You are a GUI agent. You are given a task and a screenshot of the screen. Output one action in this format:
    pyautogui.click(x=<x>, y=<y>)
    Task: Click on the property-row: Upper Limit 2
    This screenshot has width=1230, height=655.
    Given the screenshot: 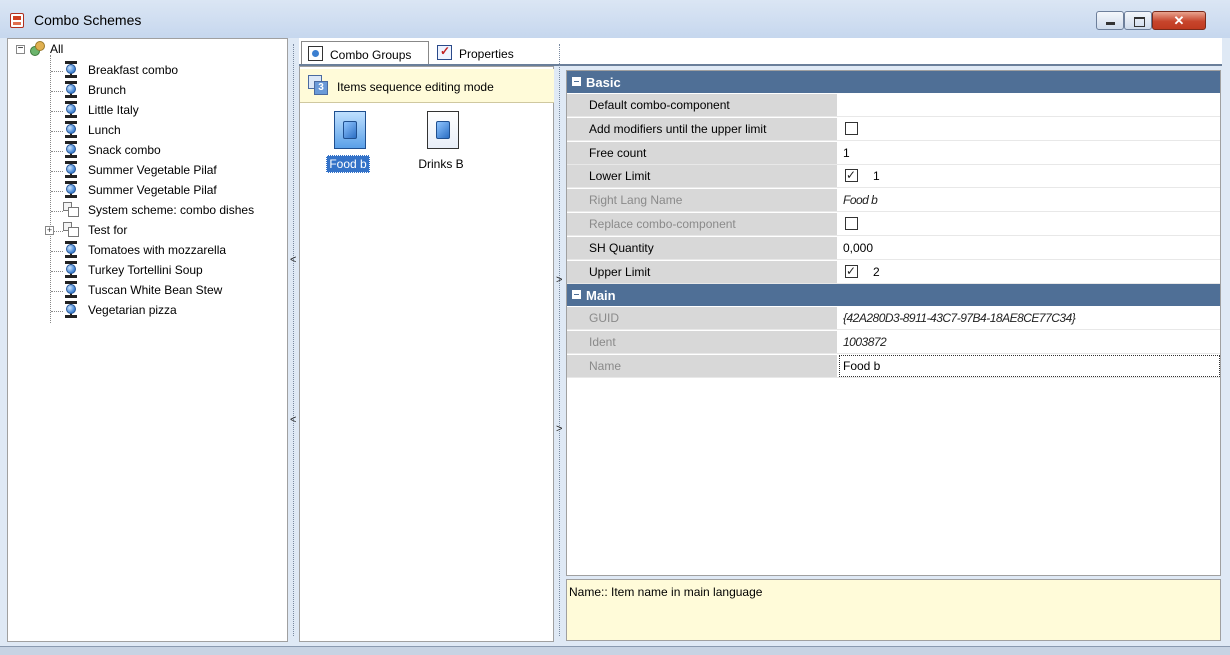 What is the action you would take?
    pyautogui.click(x=893, y=272)
    